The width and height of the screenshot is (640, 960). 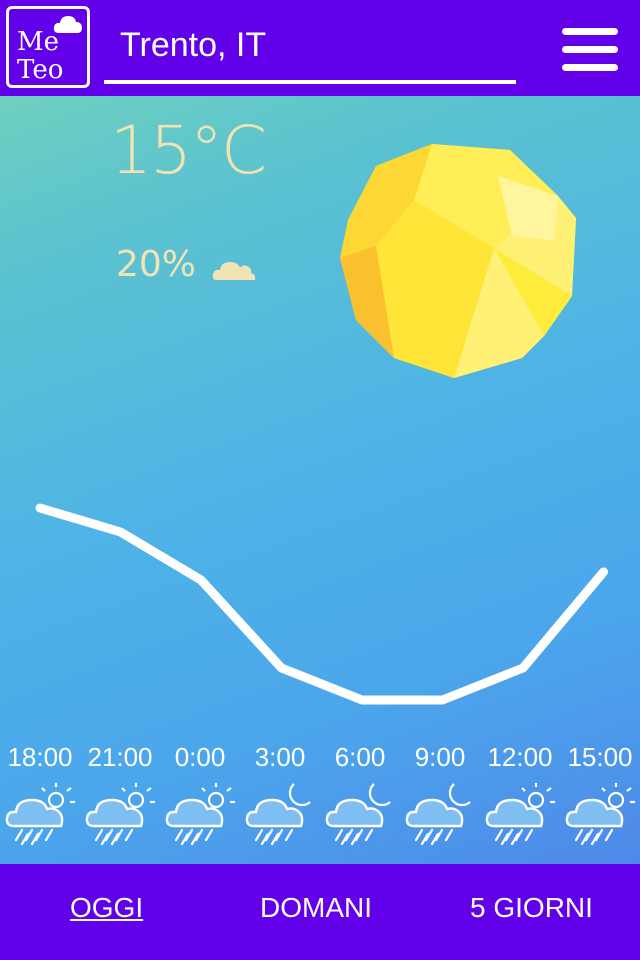 What do you see at coordinates (310, 82) in the screenshot?
I see `city-underline` at bounding box center [310, 82].